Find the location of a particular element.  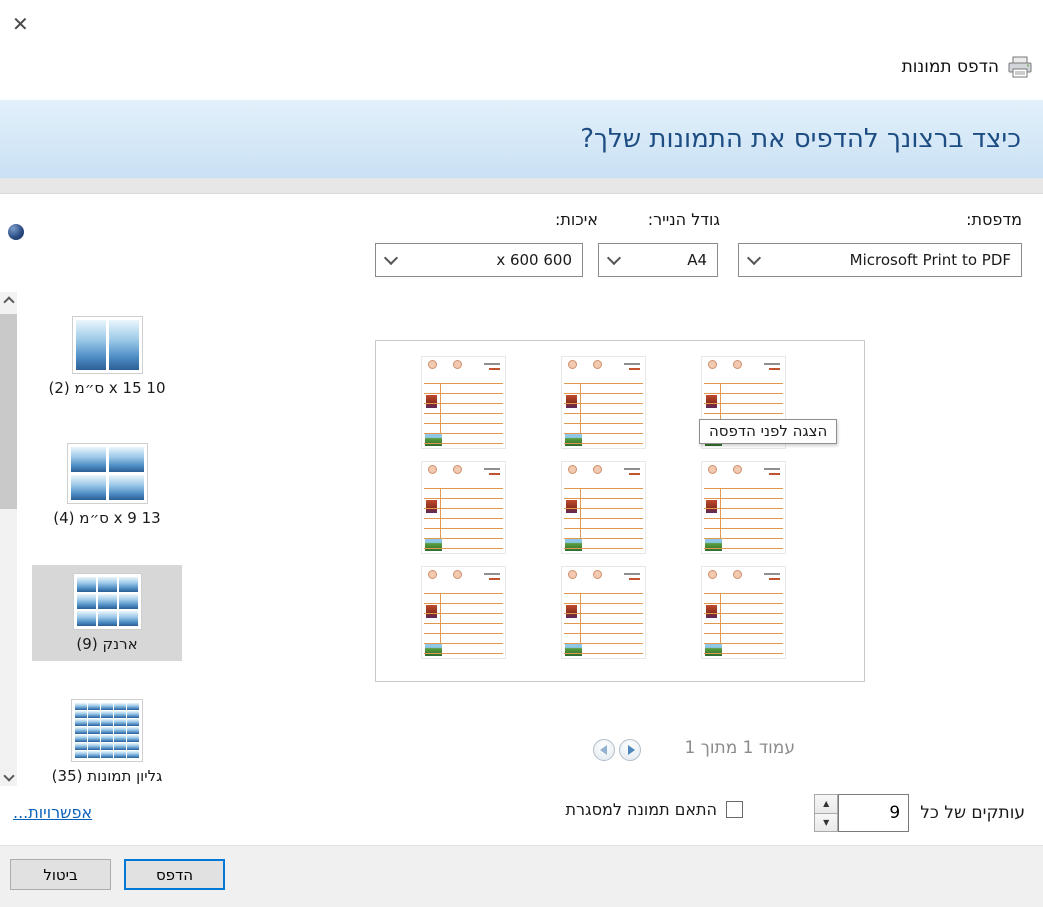

sidebar-item-layout-2: ארנק (9) is located at coordinates (107, 613).